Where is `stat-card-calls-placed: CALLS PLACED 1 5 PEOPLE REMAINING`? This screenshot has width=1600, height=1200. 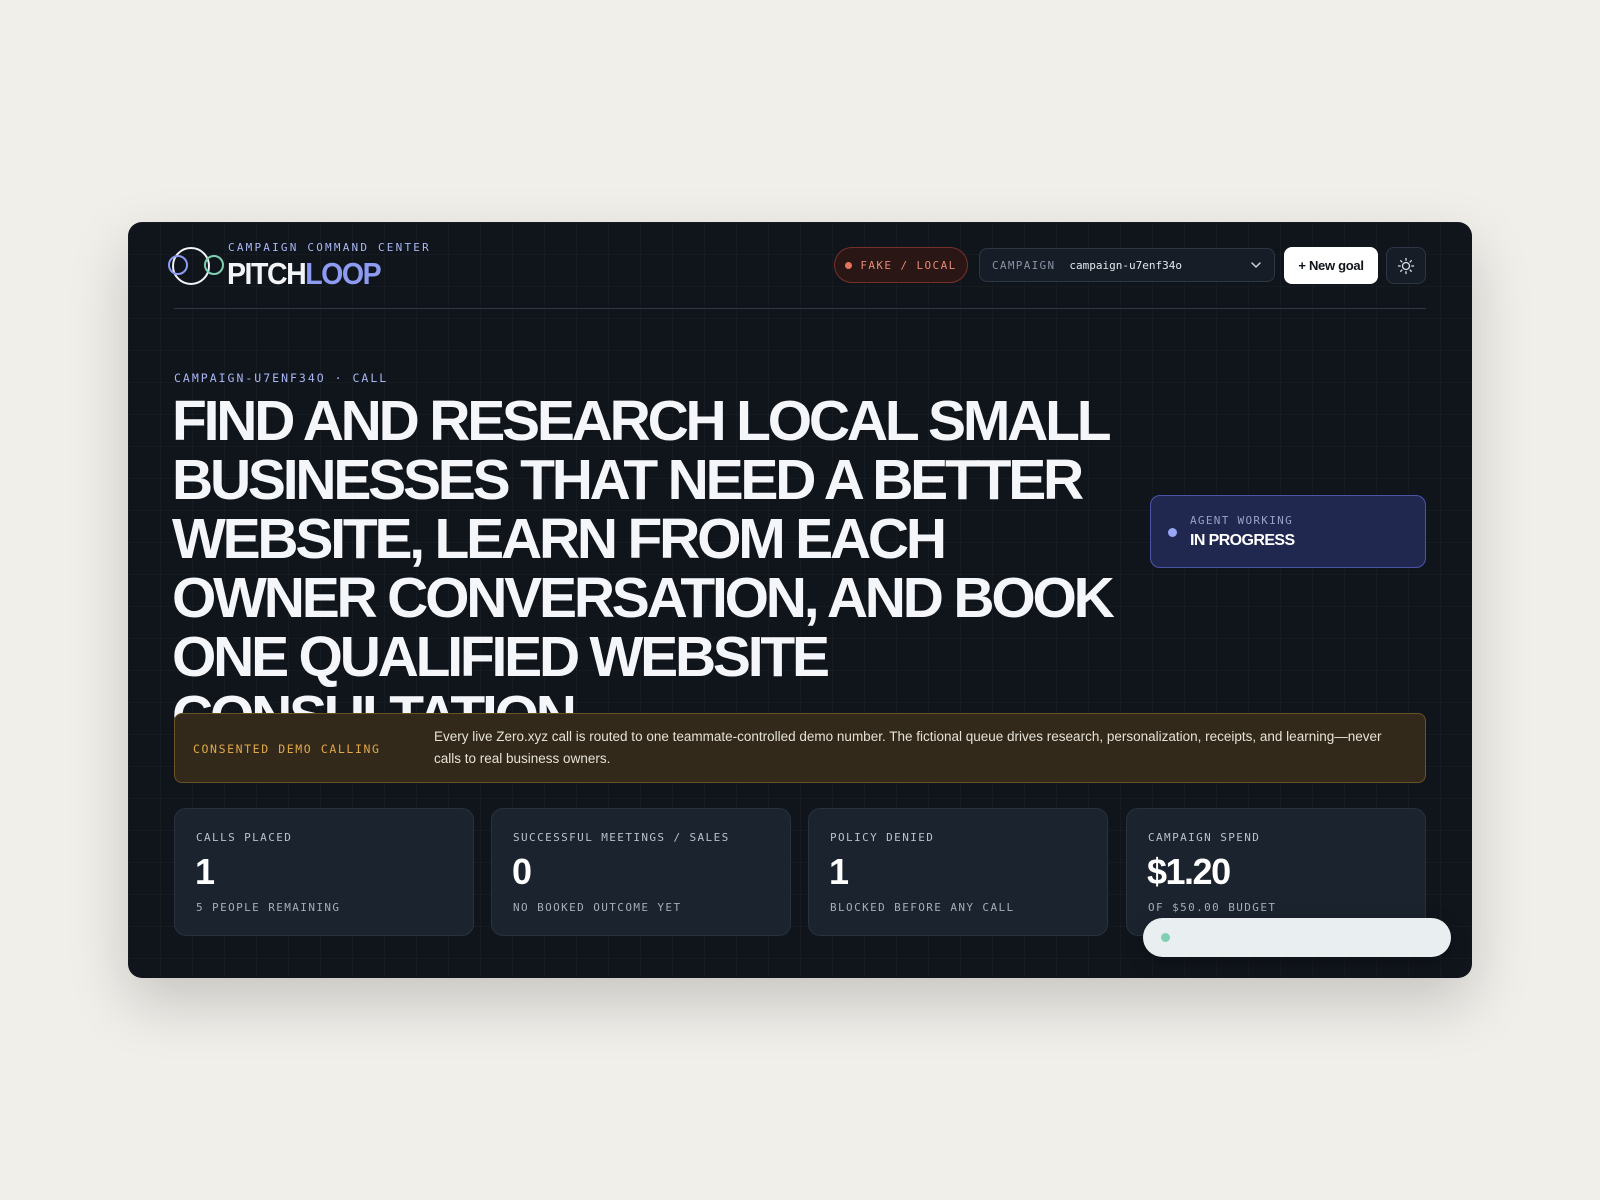 stat-card-calls-placed: CALLS PLACED 1 5 PEOPLE REMAINING is located at coordinates (324, 872).